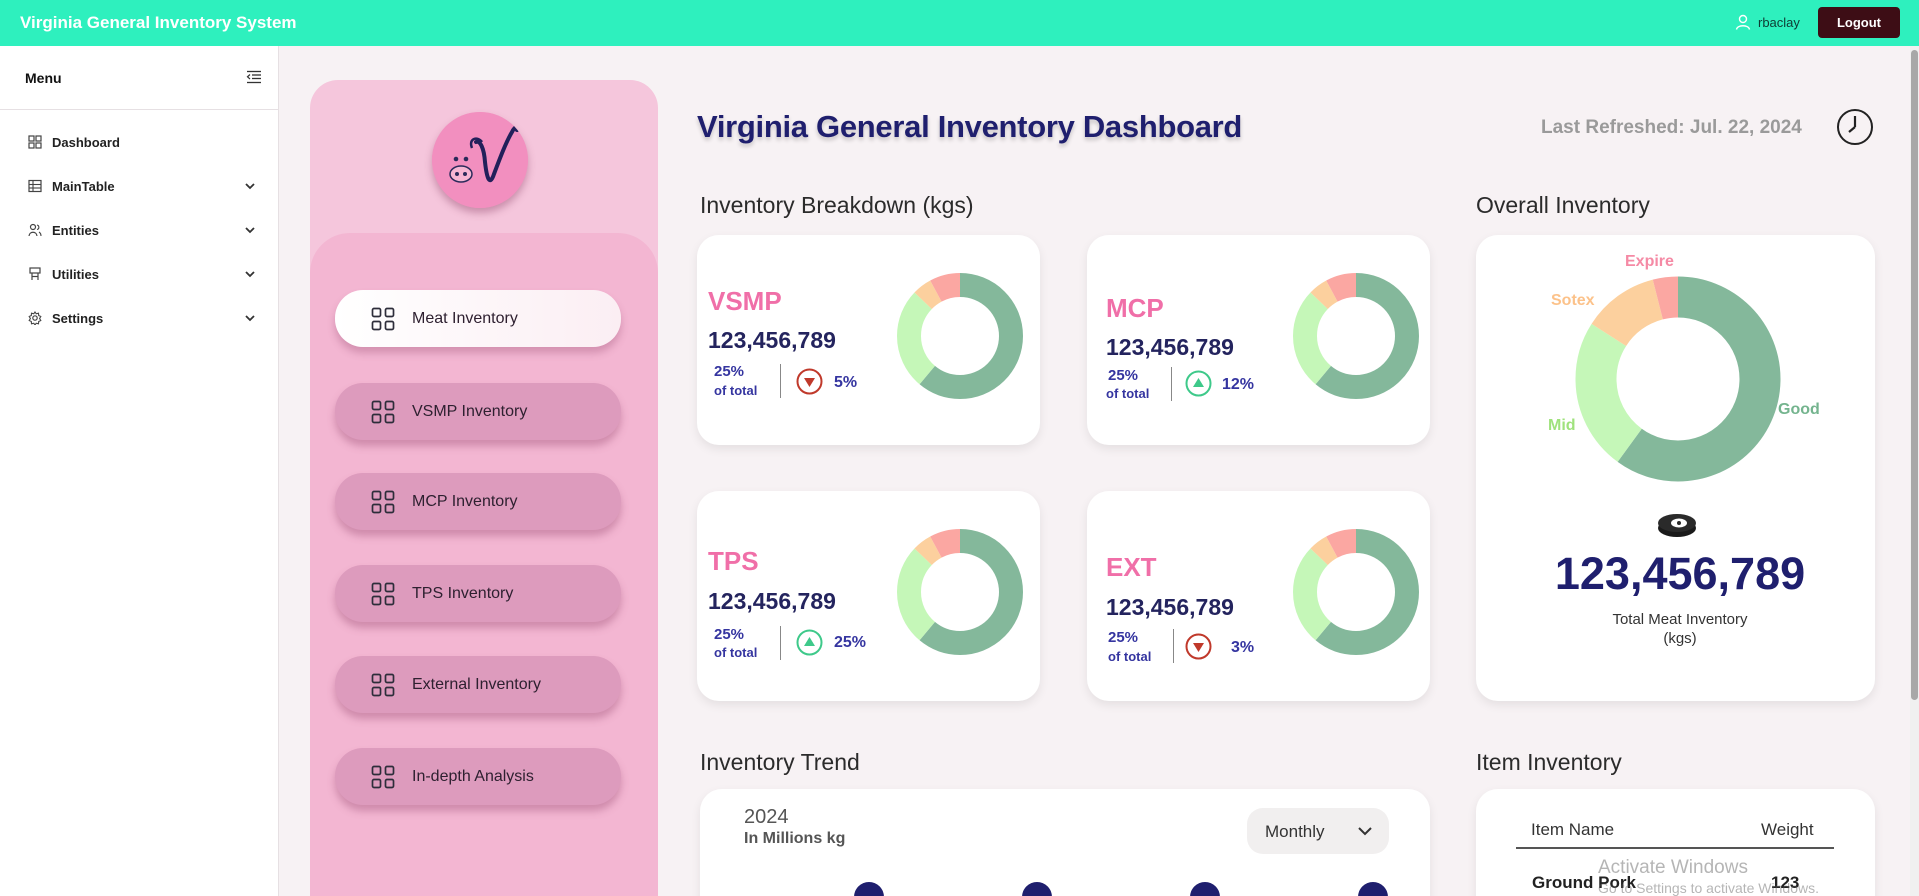  I want to click on trend-value: 12%, so click(1238, 384).